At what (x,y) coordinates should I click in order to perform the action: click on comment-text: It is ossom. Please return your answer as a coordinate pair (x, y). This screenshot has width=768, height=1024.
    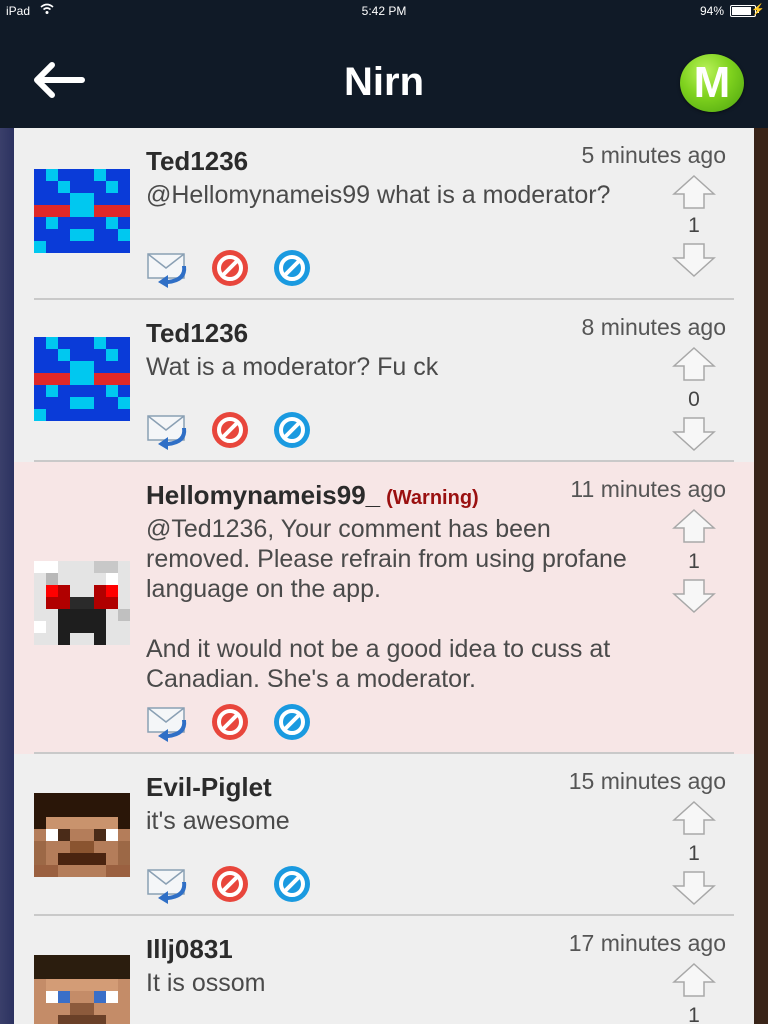
    Looking at the image, I should click on (206, 983).